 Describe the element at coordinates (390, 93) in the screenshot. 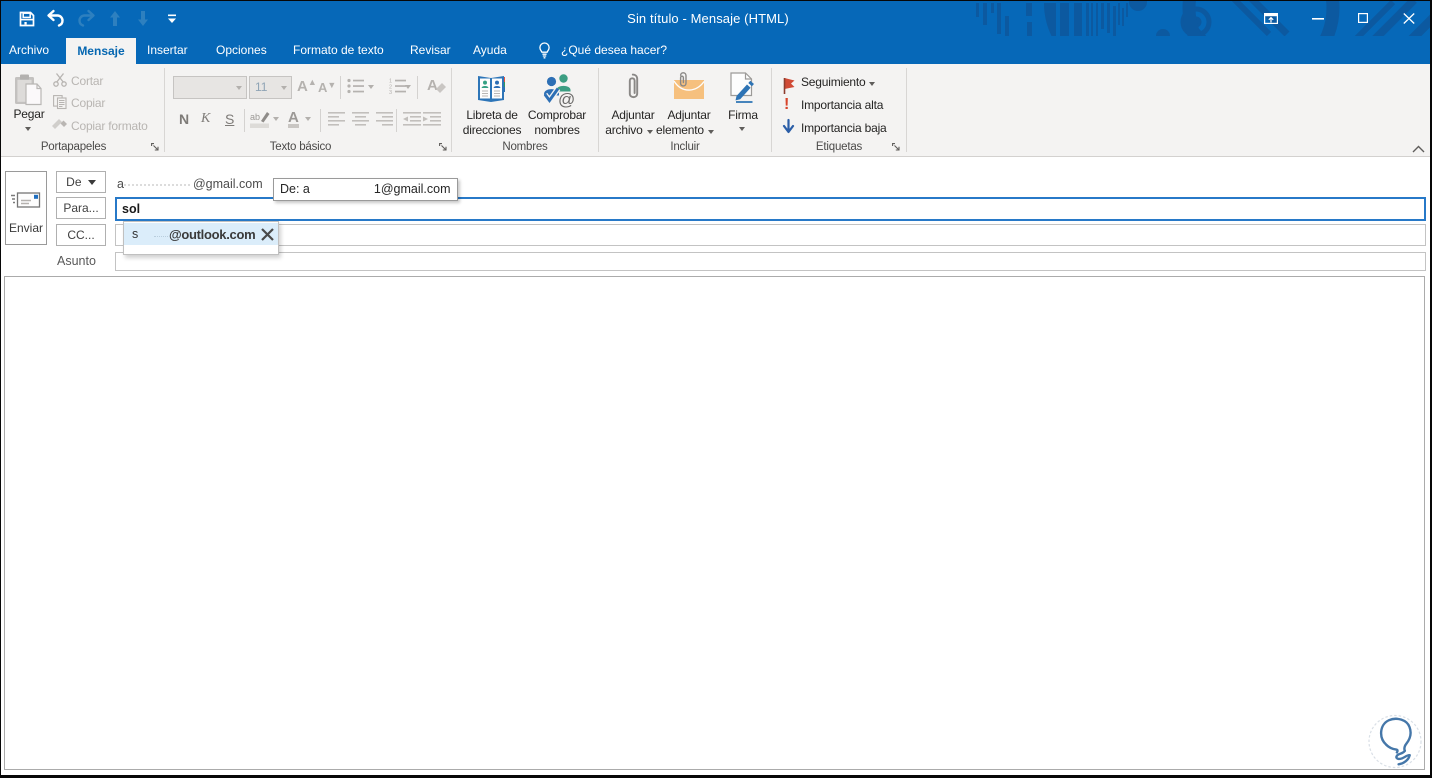

I see `svg-text: 3` at that location.